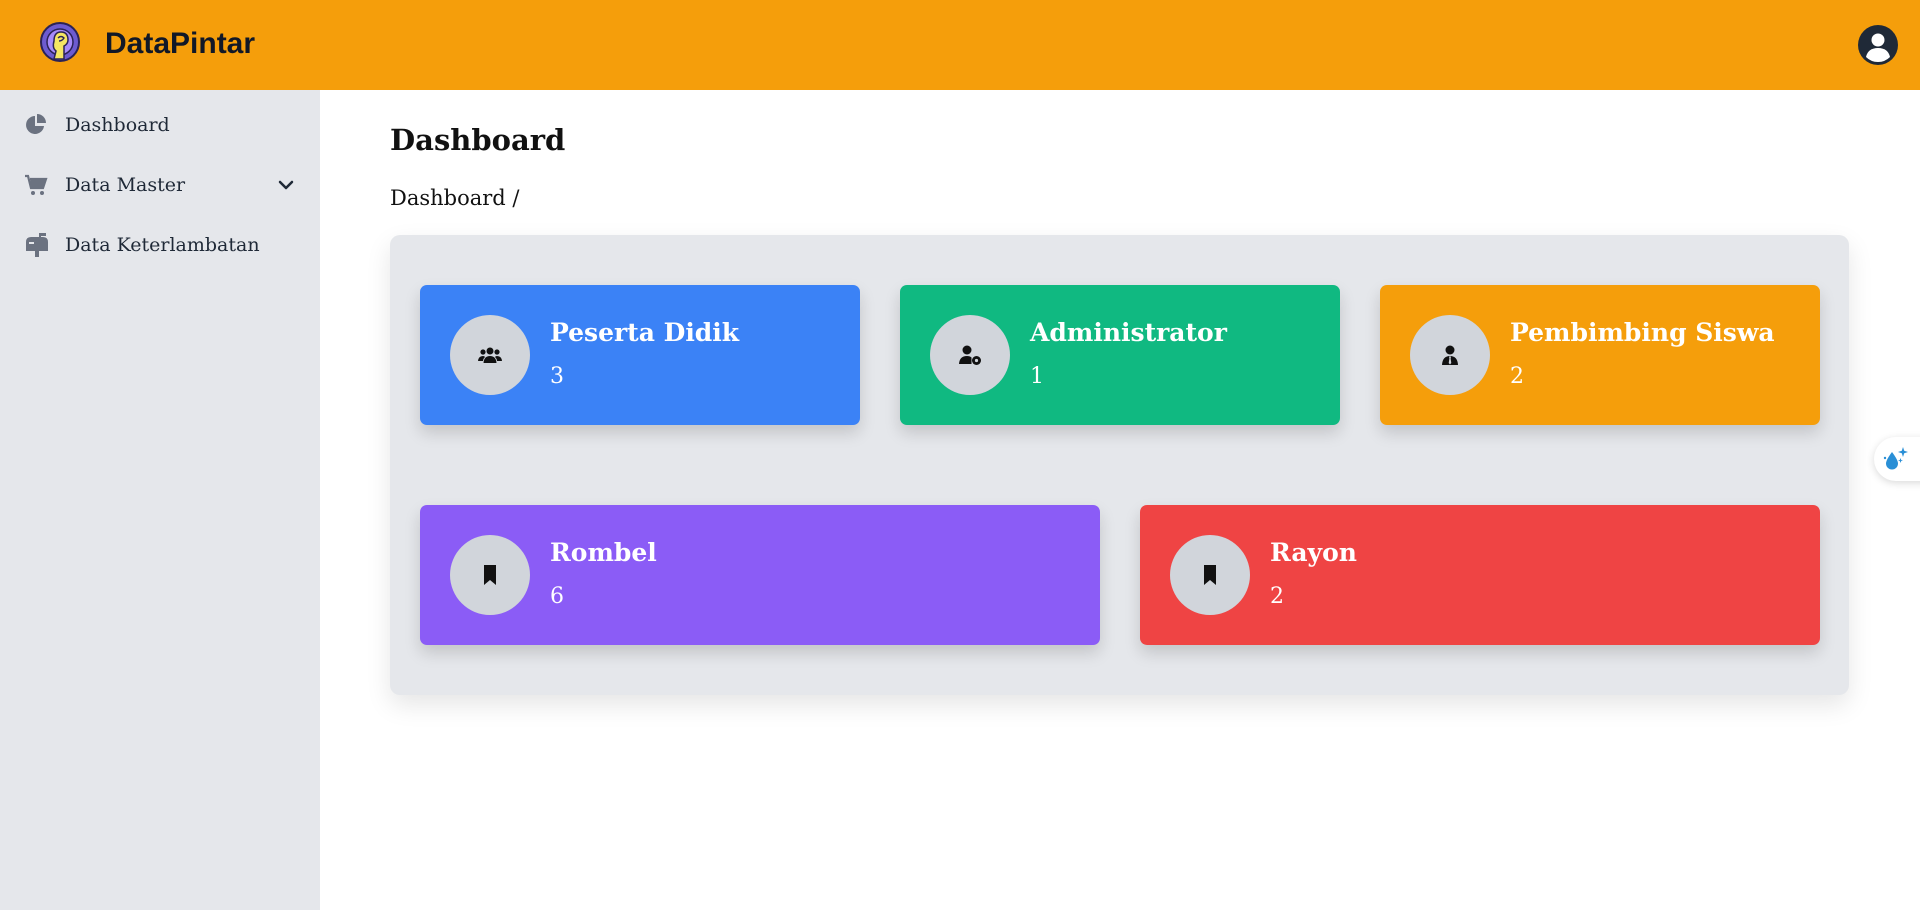 This screenshot has height=910, width=1920. What do you see at coordinates (478, 140) in the screenshot?
I see `page-title: Dashboard` at bounding box center [478, 140].